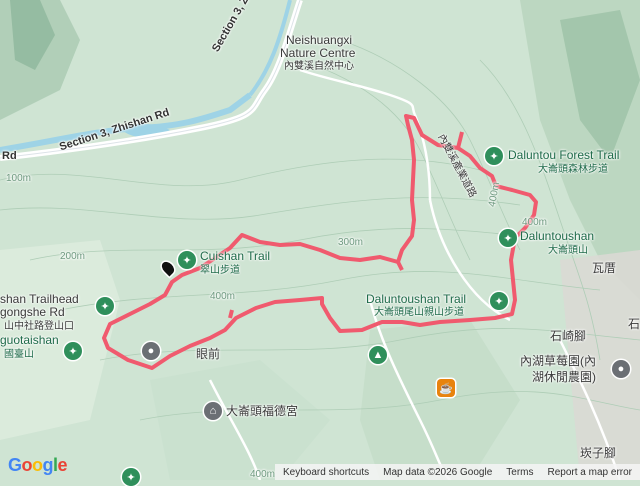 Image resolution: width=640 pixels, height=486 pixels. What do you see at coordinates (446, 388) in the screenshot?
I see `cafe-icon: ☕` at bounding box center [446, 388].